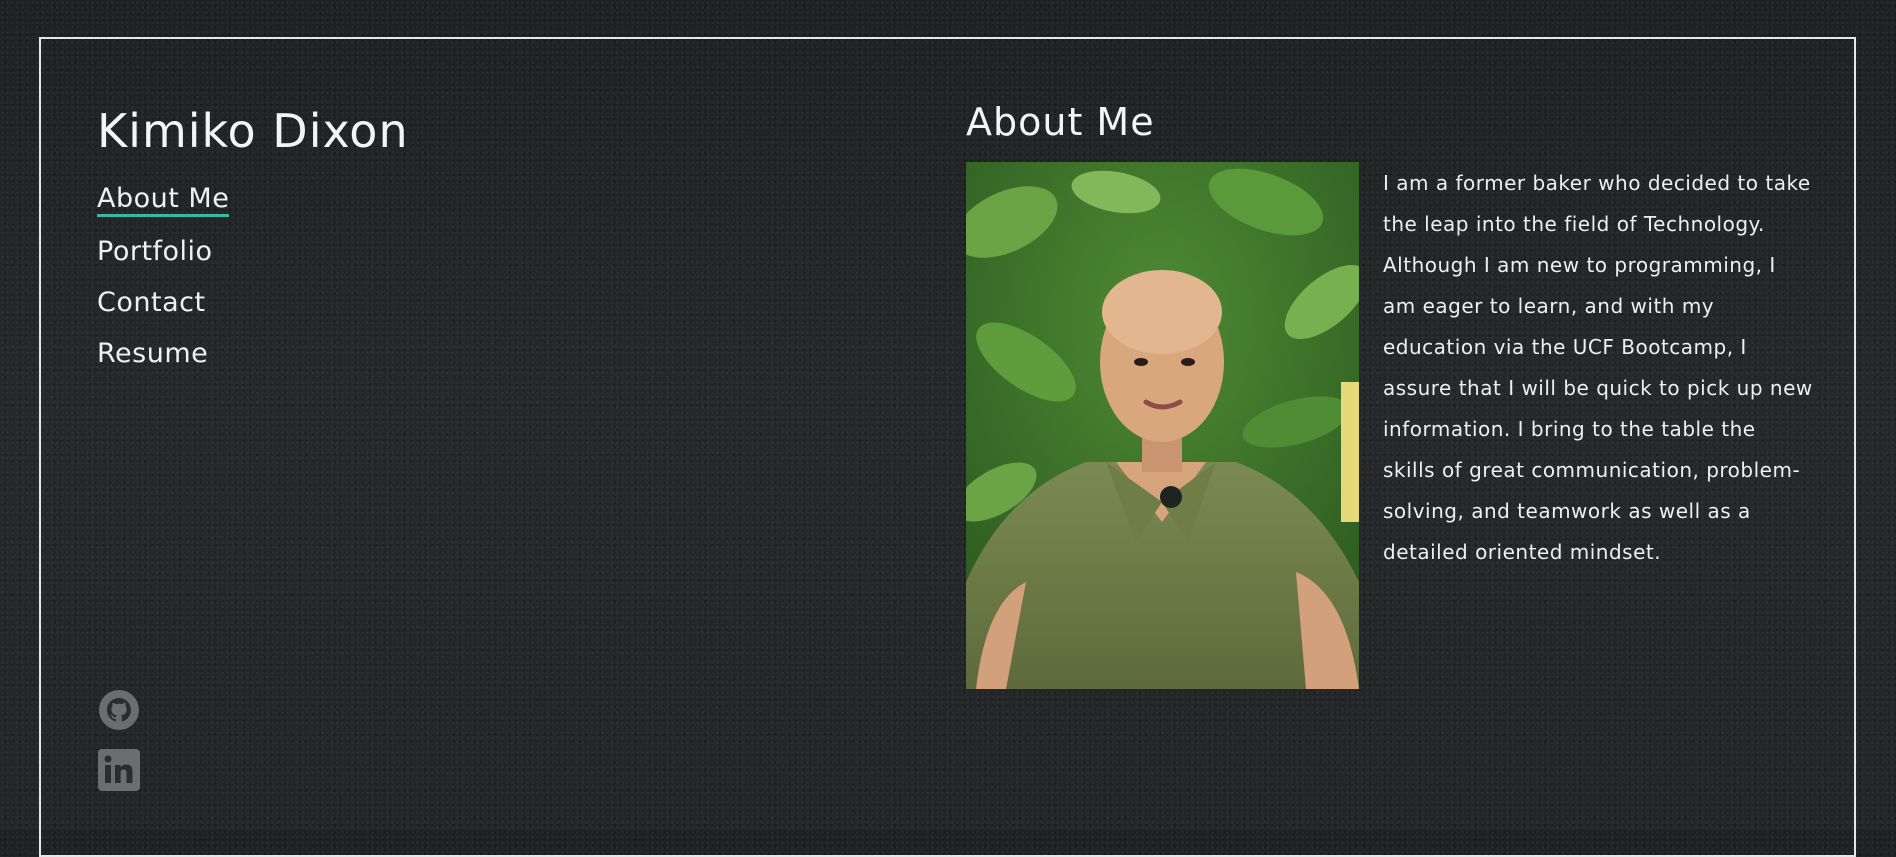  Describe the element at coordinates (155, 252) in the screenshot. I see `nav-link-portfolio: Portfolio` at that location.